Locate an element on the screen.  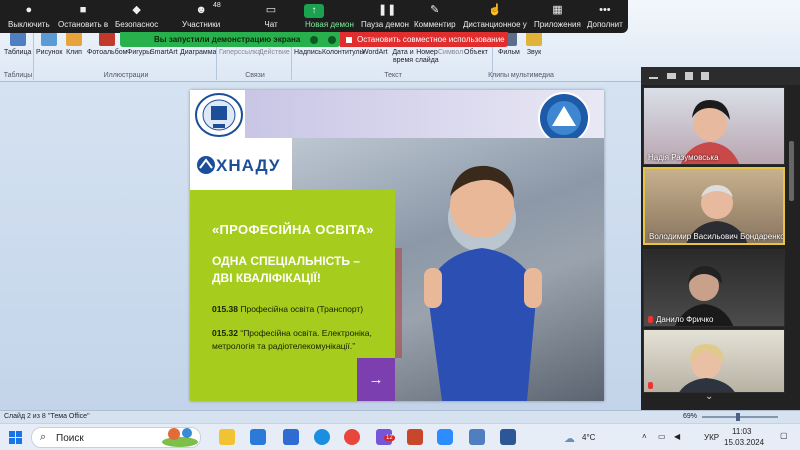
picture-icon is located at coordinates (49, 39).